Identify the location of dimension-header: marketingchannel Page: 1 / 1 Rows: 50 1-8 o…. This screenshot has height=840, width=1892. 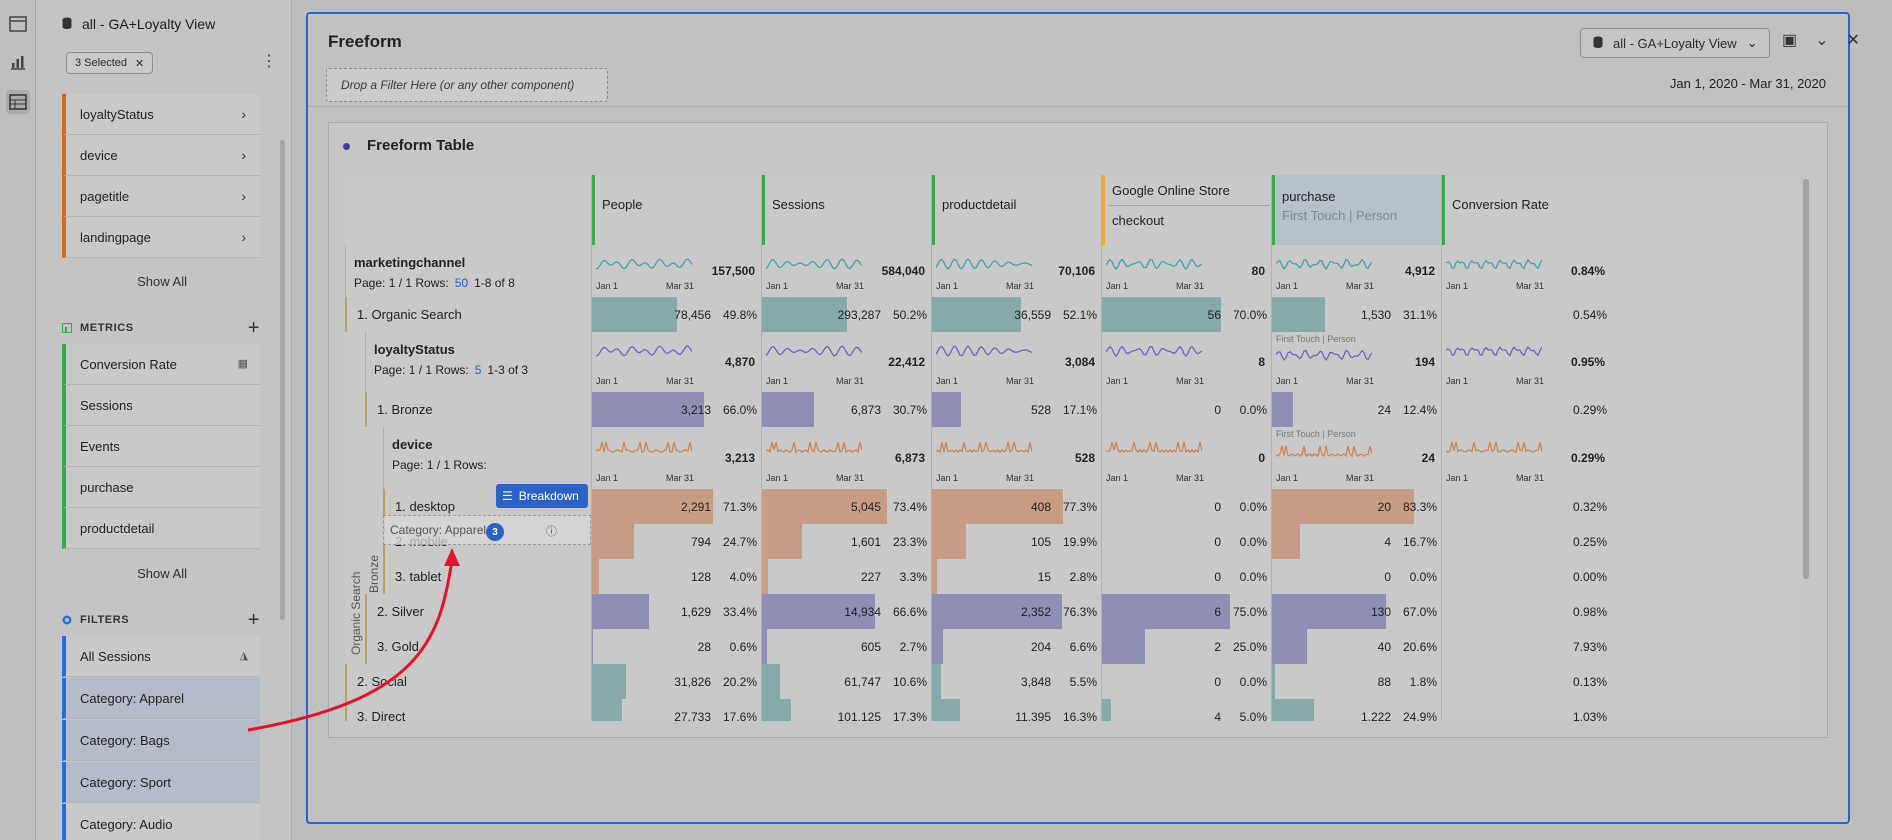
(468, 271).